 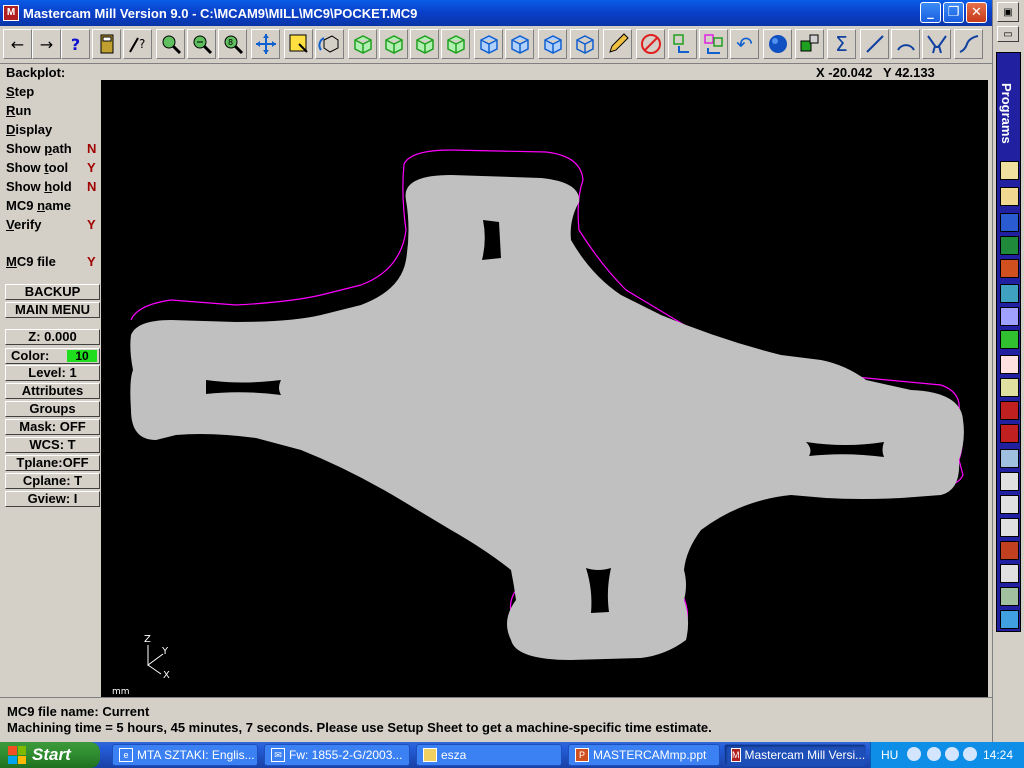 I want to click on backup-button: BACKUP, so click(x=52, y=292).